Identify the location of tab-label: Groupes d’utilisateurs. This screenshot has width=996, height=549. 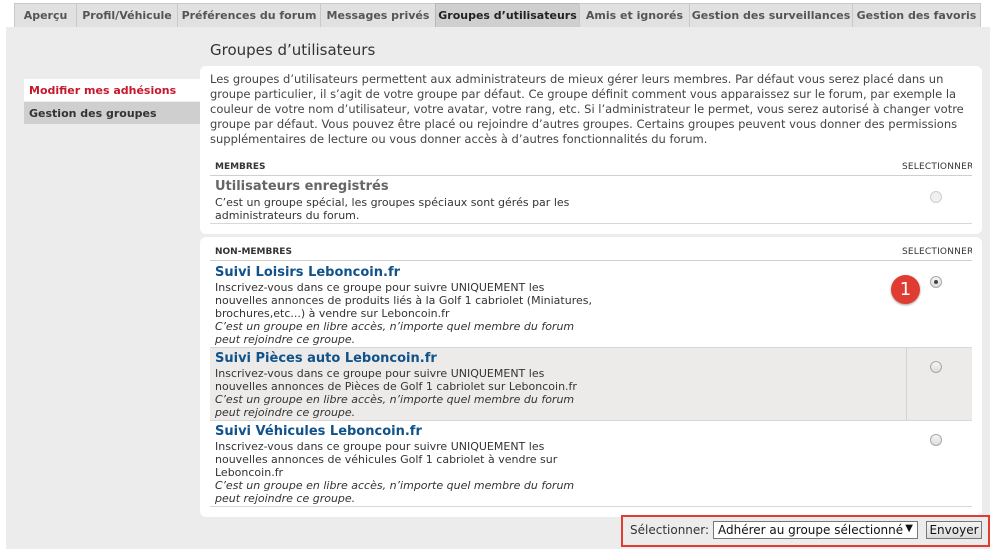
(507, 15).